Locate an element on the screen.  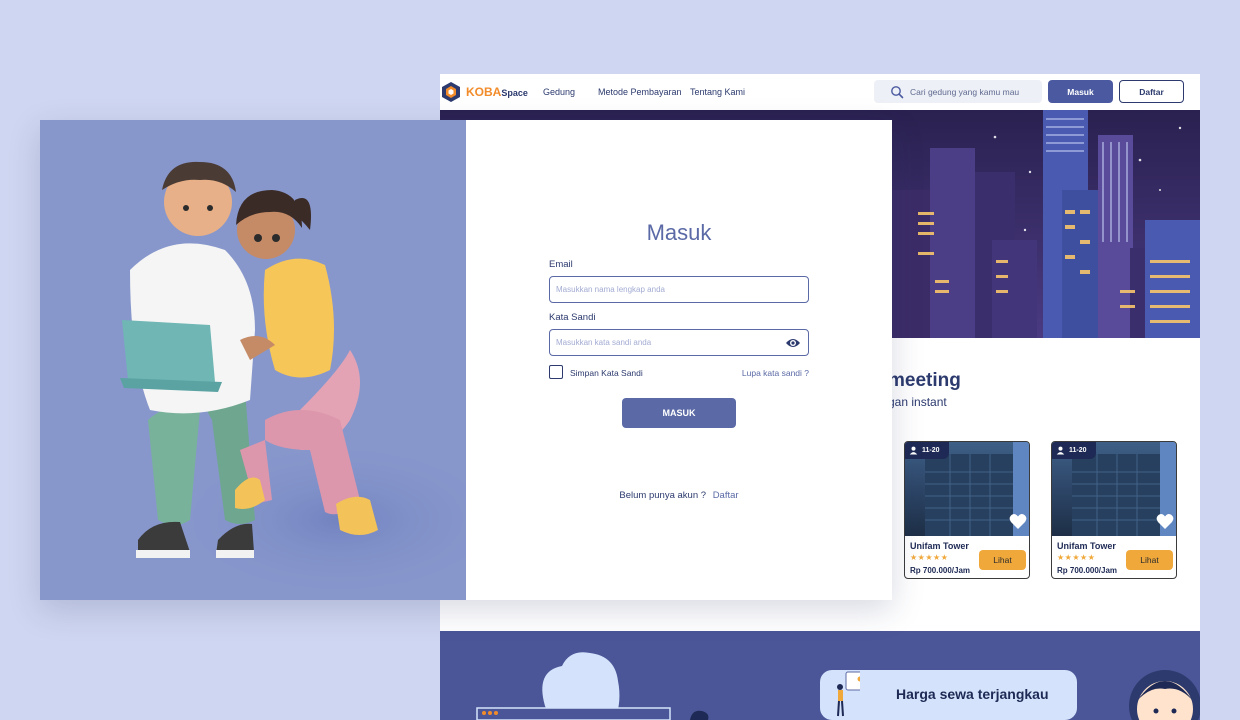
forgot-password-link: Lupa kata sandi ? is located at coordinates (775, 373).